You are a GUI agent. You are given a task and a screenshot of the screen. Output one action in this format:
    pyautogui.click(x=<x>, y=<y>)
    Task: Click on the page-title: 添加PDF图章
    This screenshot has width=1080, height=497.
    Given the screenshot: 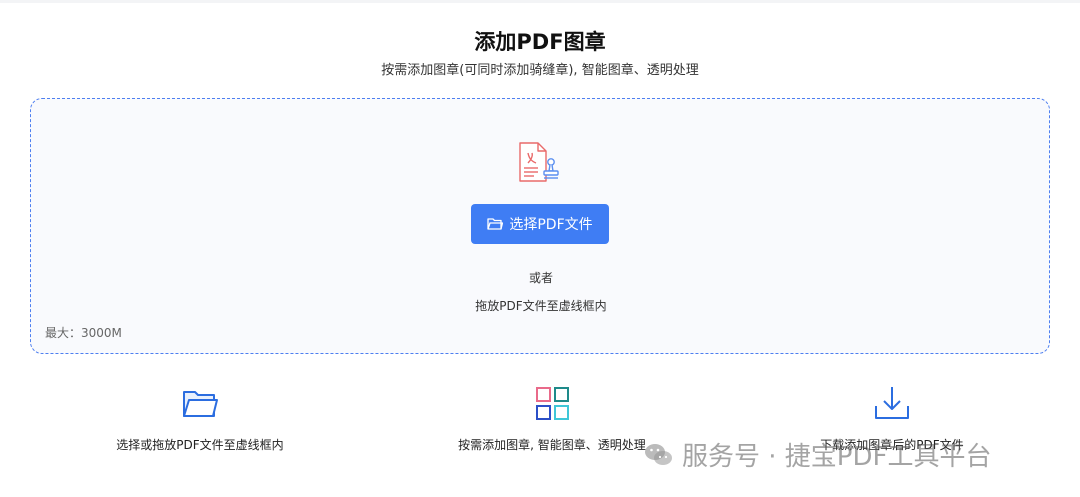 What is the action you would take?
    pyautogui.click(x=540, y=42)
    